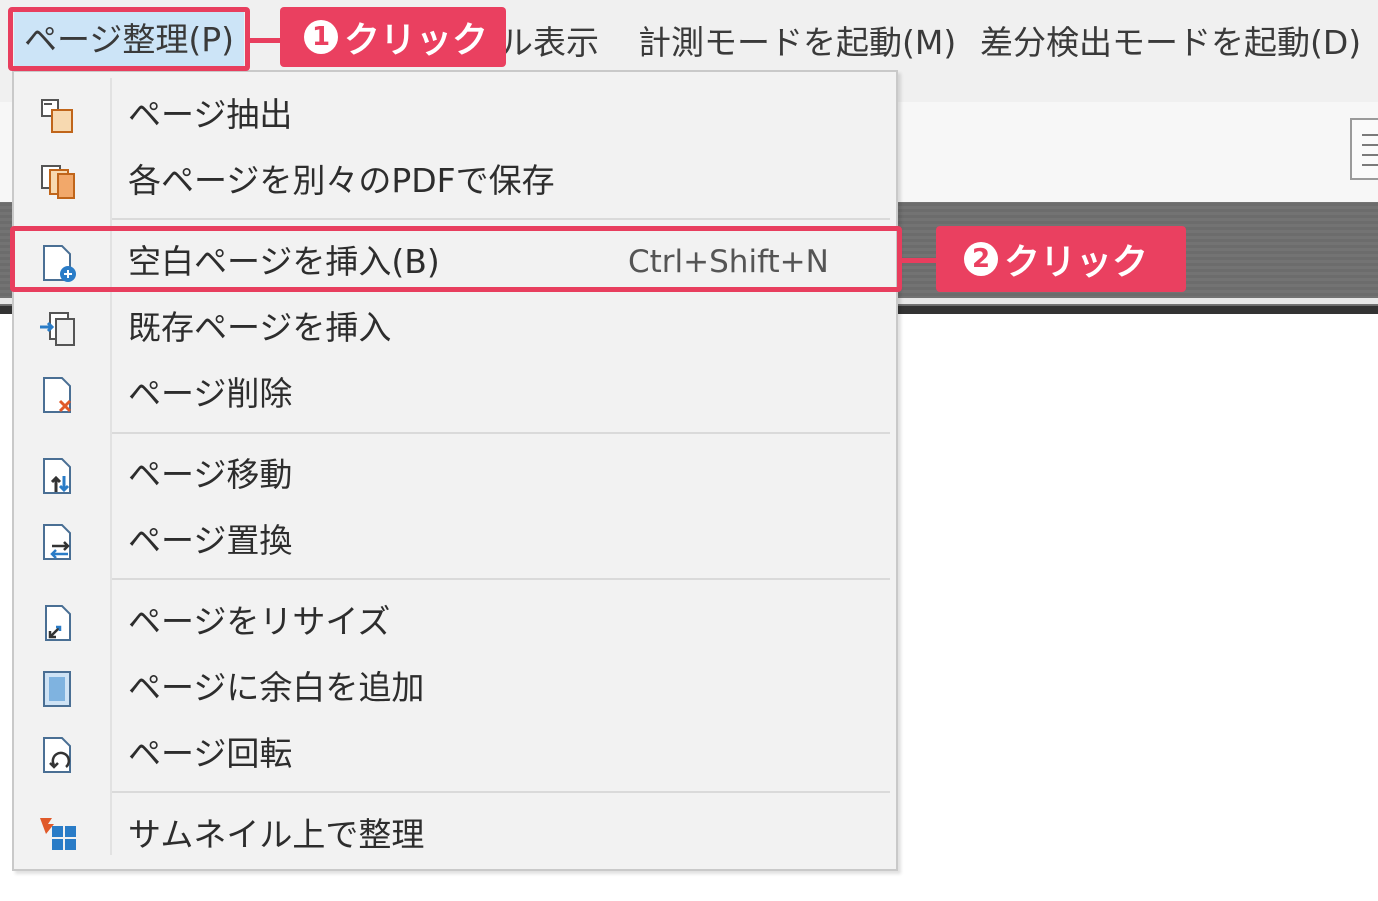 The height and width of the screenshot is (901, 1378). What do you see at coordinates (57, 542) in the screenshot?
I see `replace-page-icon` at bounding box center [57, 542].